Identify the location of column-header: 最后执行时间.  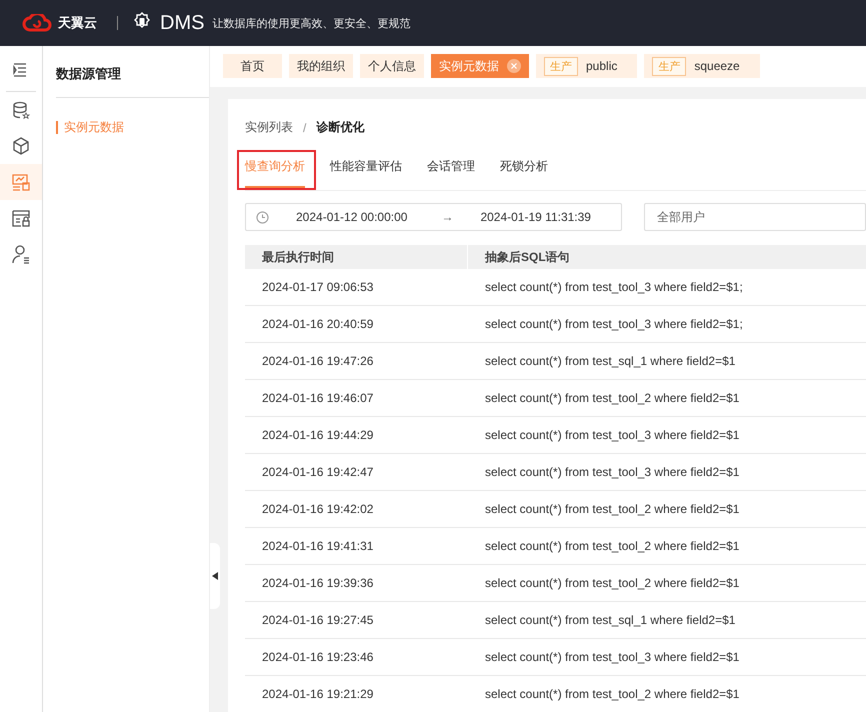
(356, 257).